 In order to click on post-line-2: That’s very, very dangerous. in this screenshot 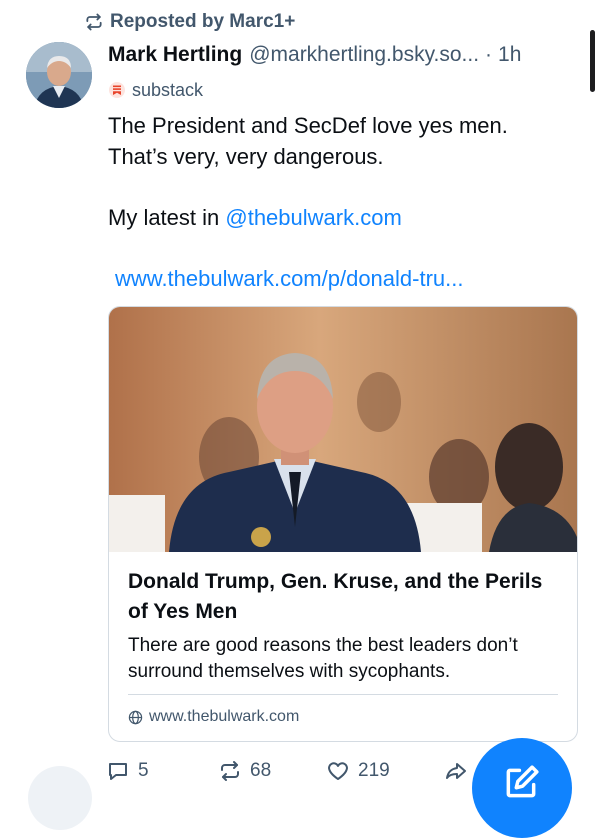, I will do `click(246, 156)`.